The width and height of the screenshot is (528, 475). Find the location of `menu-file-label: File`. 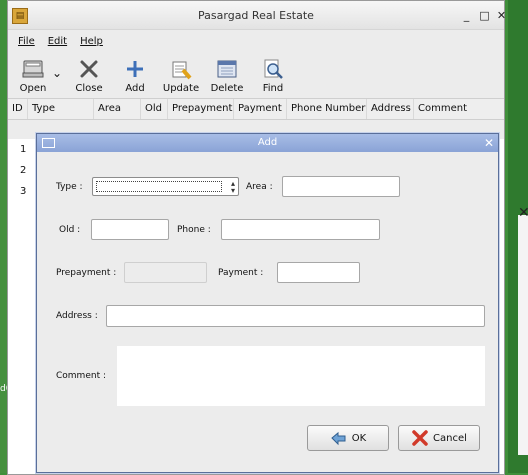

menu-file-label: File is located at coordinates (26, 41).